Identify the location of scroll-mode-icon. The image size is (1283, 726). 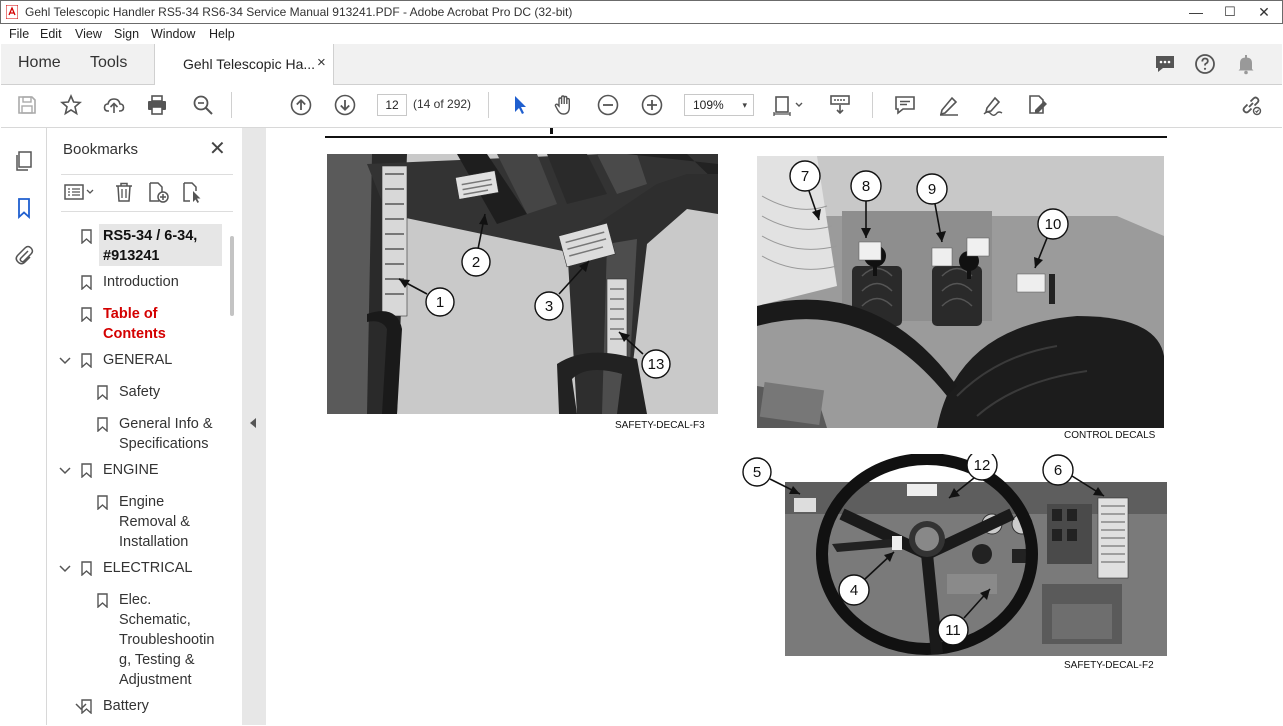
(840, 105).